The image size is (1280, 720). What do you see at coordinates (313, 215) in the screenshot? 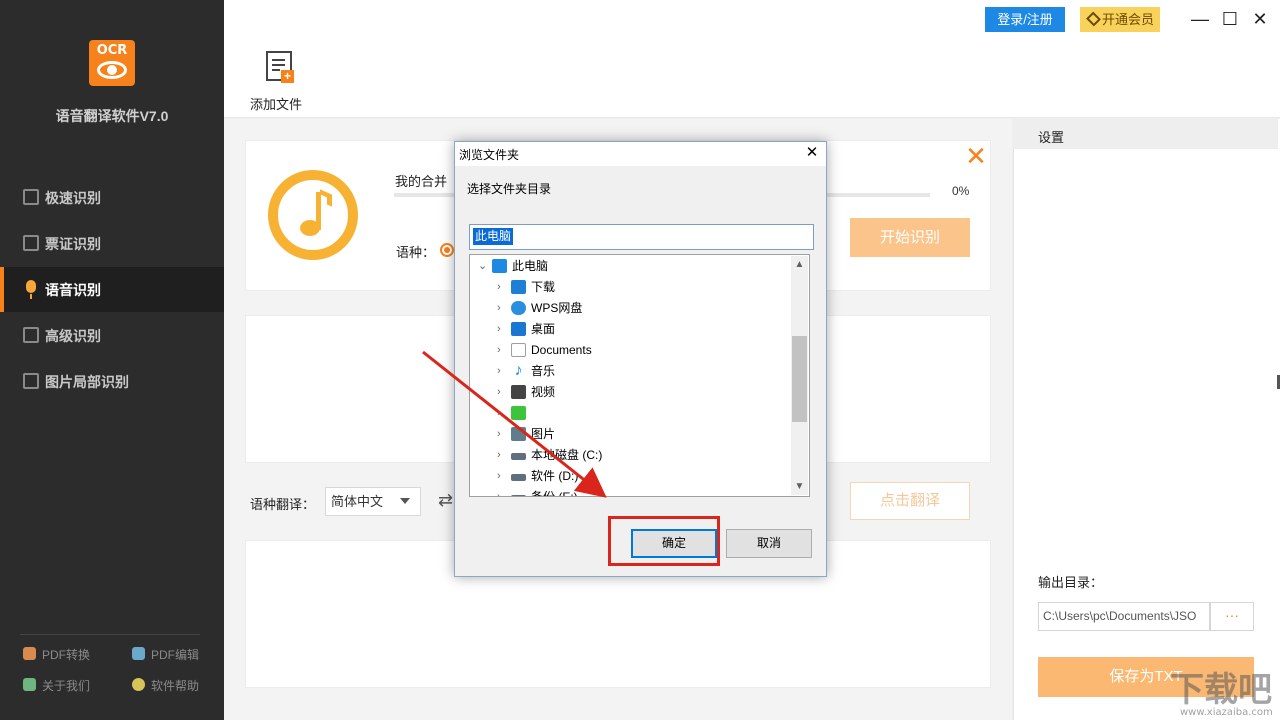
I see `audio-file-icon` at bounding box center [313, 215].